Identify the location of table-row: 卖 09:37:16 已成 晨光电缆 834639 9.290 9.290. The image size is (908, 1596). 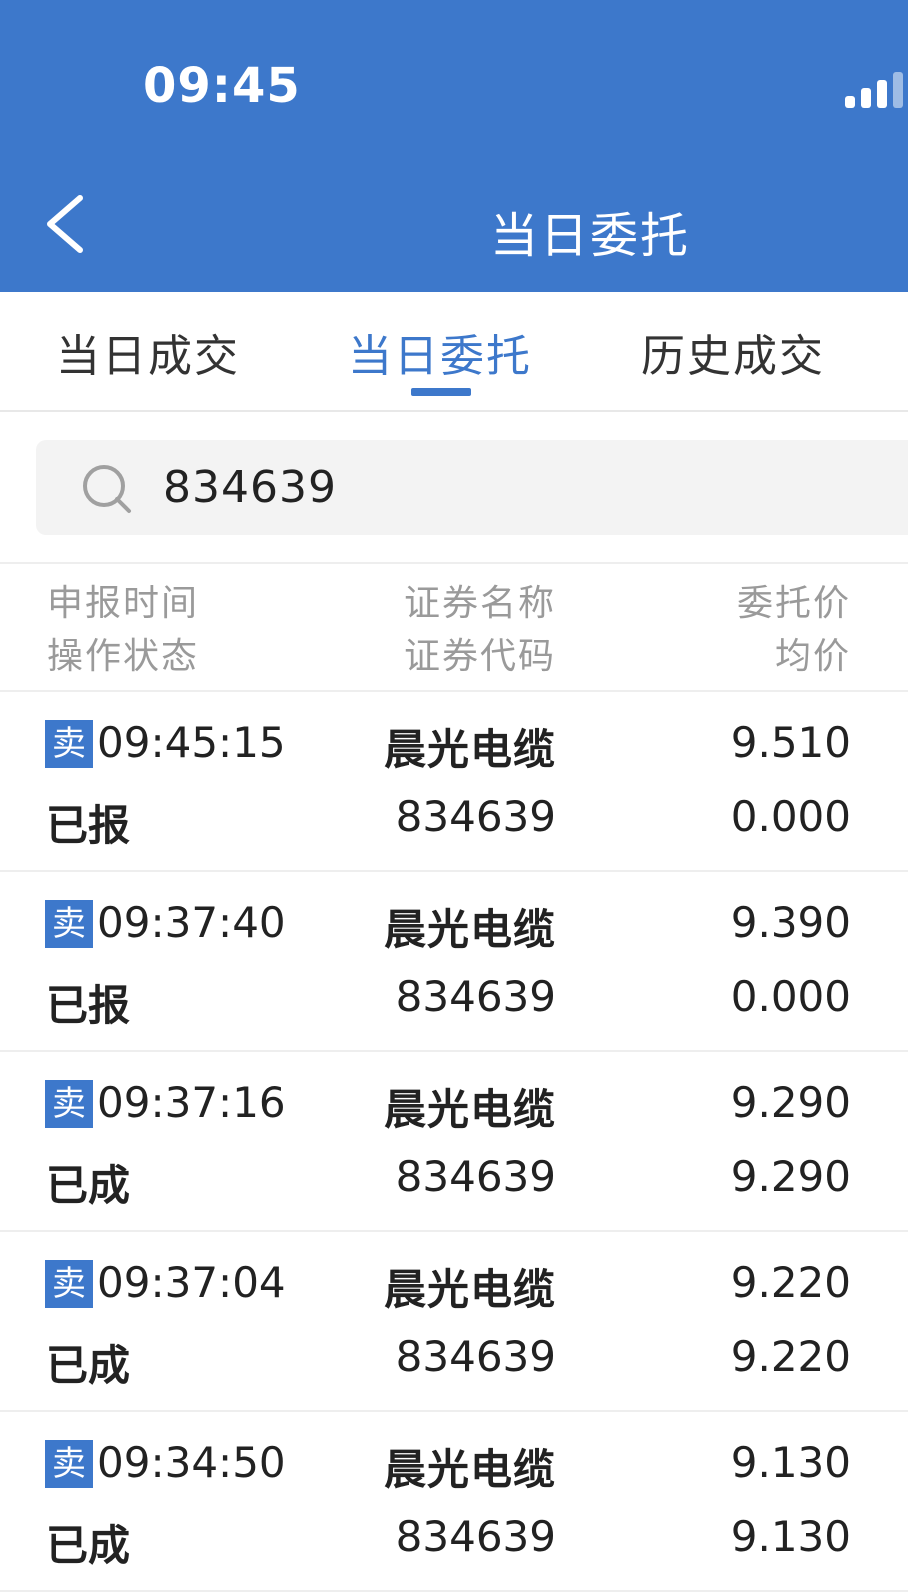
(454, 1142).